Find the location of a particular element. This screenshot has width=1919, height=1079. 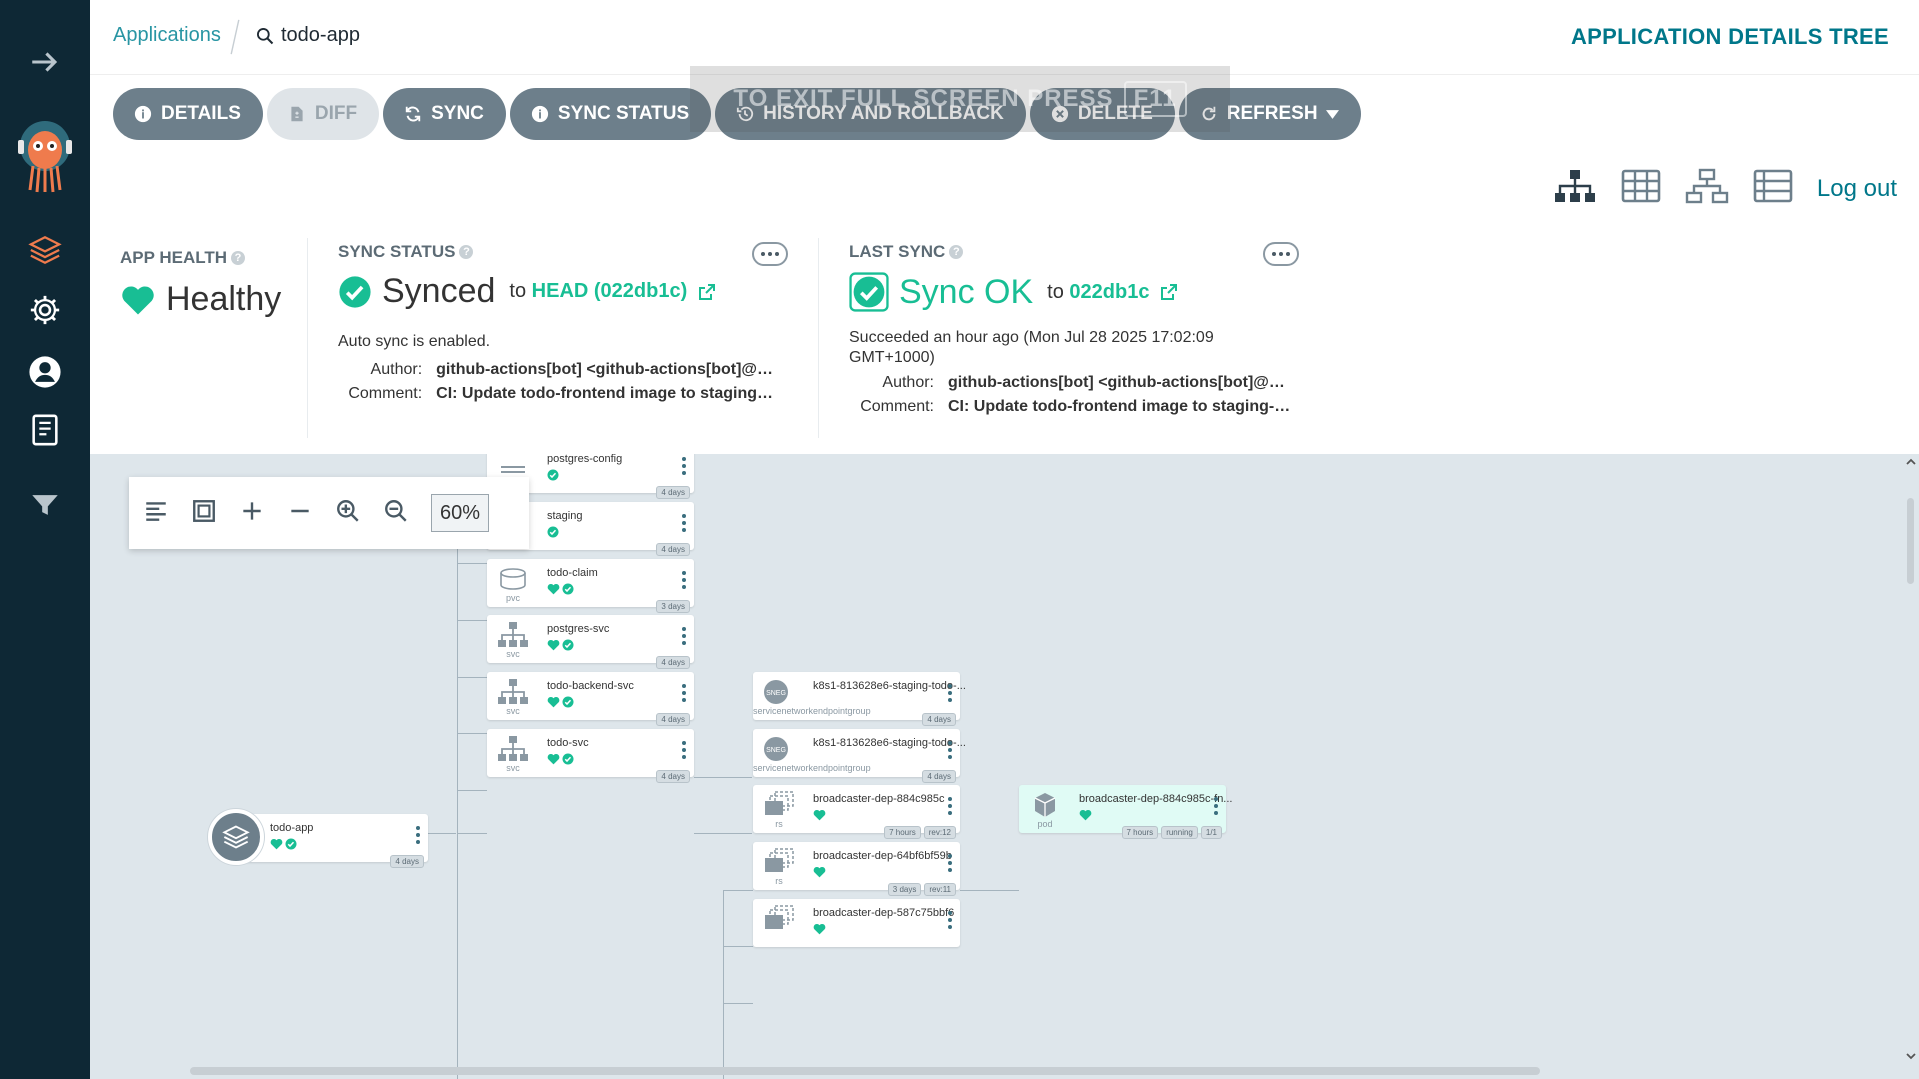

age-tag: 3 days is located at coordinates (904, 889).